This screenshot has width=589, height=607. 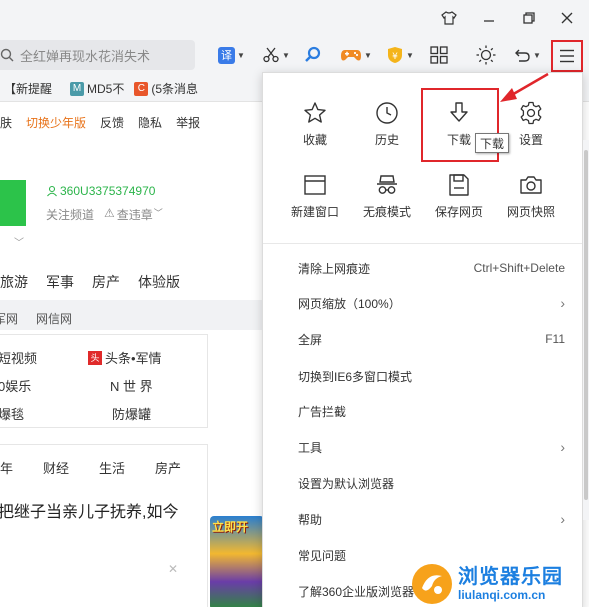 I want to click on restore-icon, so click(x=529, y=18).